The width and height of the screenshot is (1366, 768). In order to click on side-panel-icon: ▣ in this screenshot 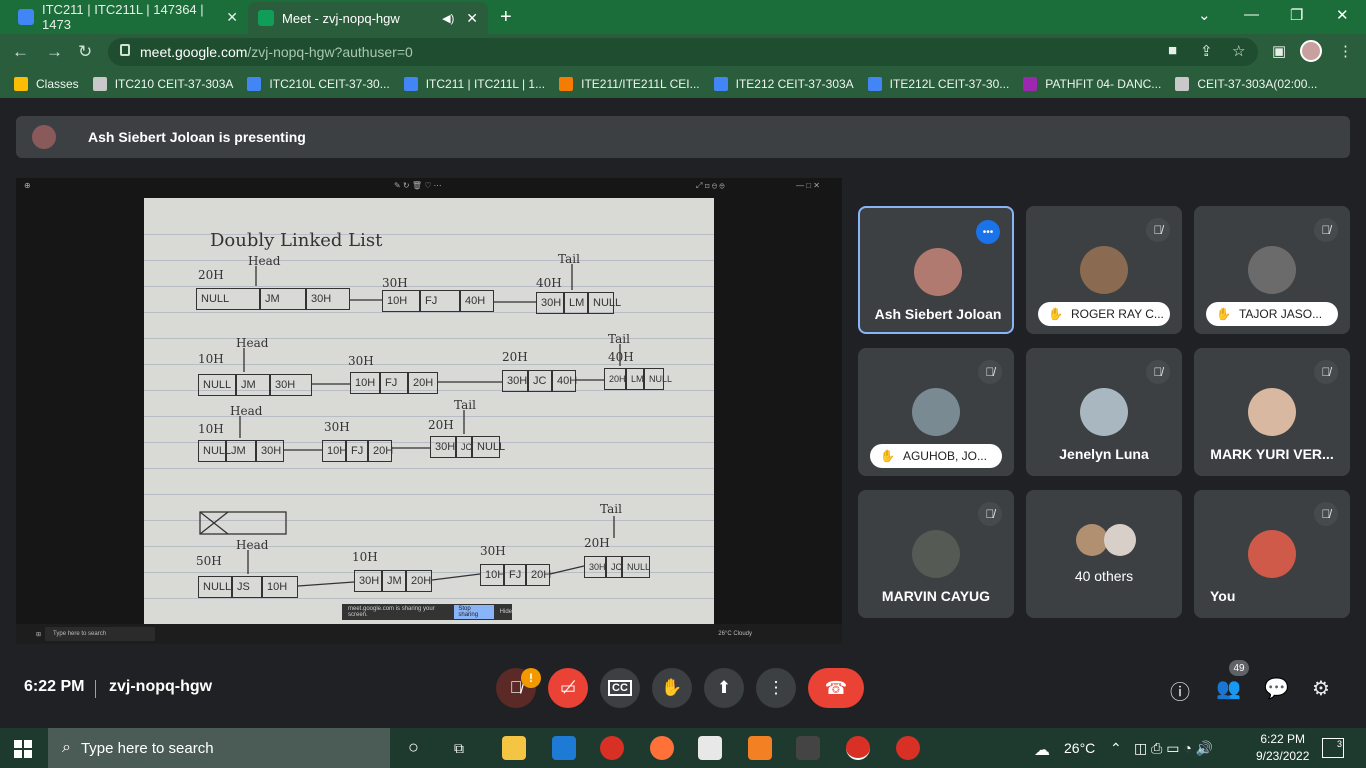, I will do `click(1279, 51)`.